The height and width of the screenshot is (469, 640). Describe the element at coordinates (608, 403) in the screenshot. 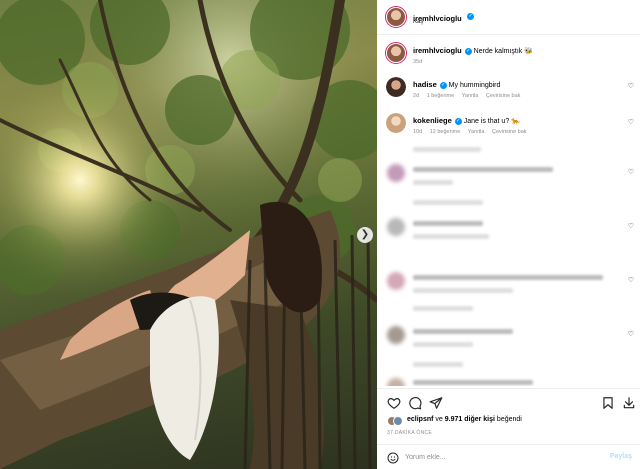

I see `bookmark-icon` at that location.